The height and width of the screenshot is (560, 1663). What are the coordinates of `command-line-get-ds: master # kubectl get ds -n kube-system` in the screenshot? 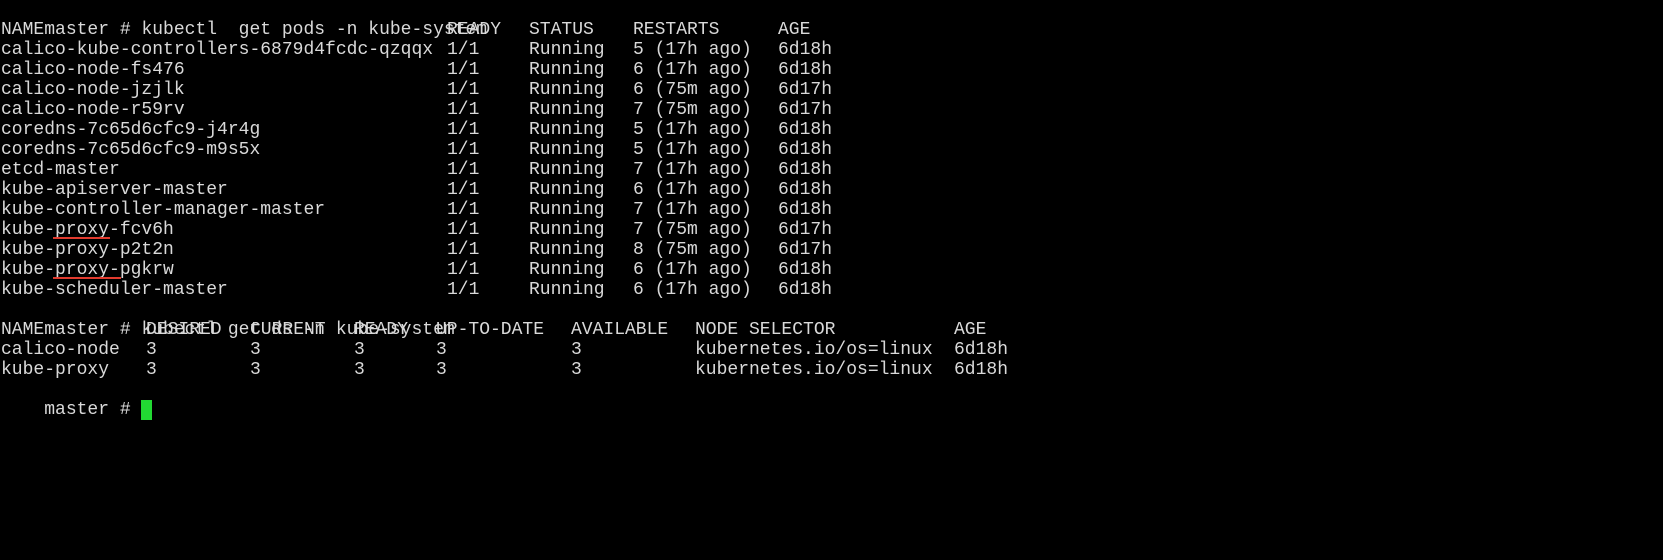 It's located at (227, 320).